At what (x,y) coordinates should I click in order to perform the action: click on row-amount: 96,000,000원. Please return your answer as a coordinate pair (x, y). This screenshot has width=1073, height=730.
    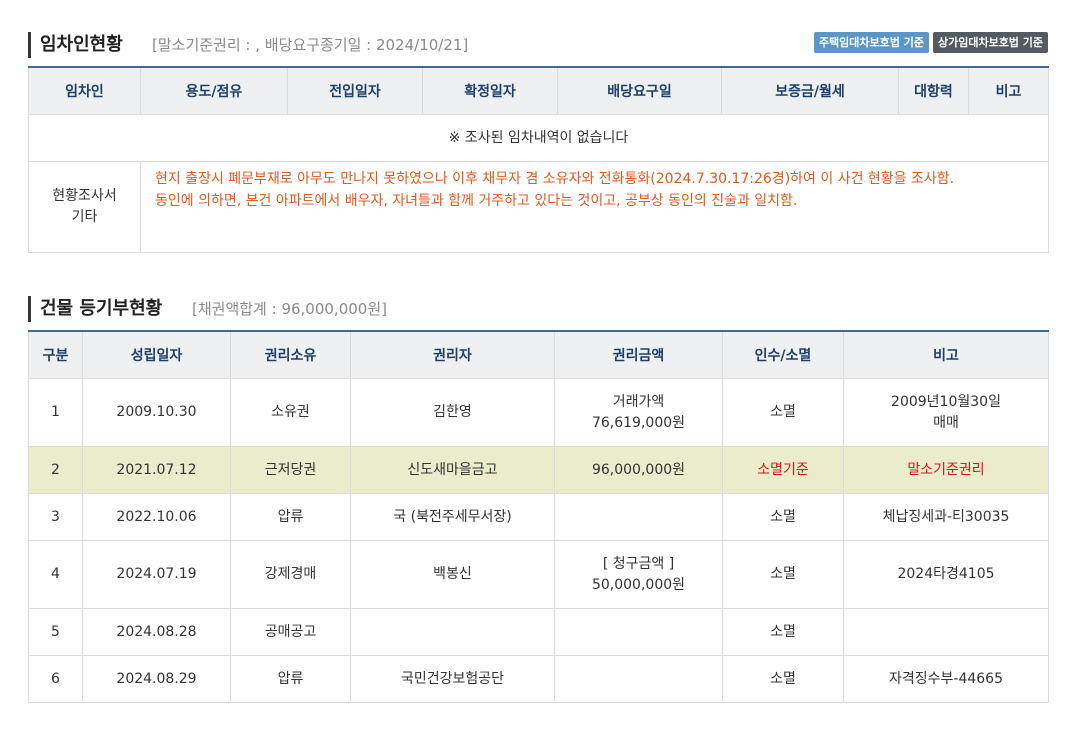
    Looking at the image, I should click on (638, 470).